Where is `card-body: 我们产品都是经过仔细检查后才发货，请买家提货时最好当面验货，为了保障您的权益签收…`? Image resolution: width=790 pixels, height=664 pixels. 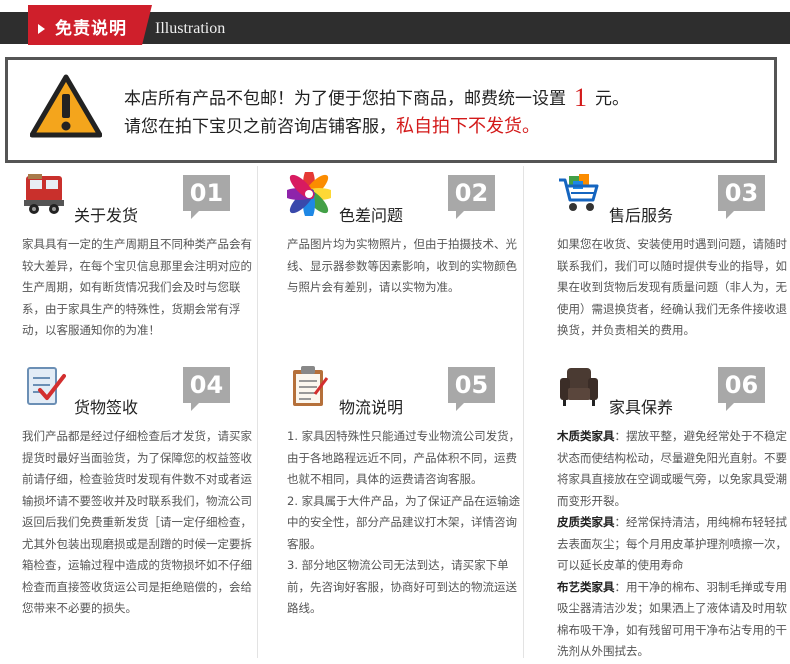 card-body: 我们产品都是经过仔细检查后才发货，请买家提货时最好当面验货，为了保障您的权益签收… is located at coordinates (137, 522).